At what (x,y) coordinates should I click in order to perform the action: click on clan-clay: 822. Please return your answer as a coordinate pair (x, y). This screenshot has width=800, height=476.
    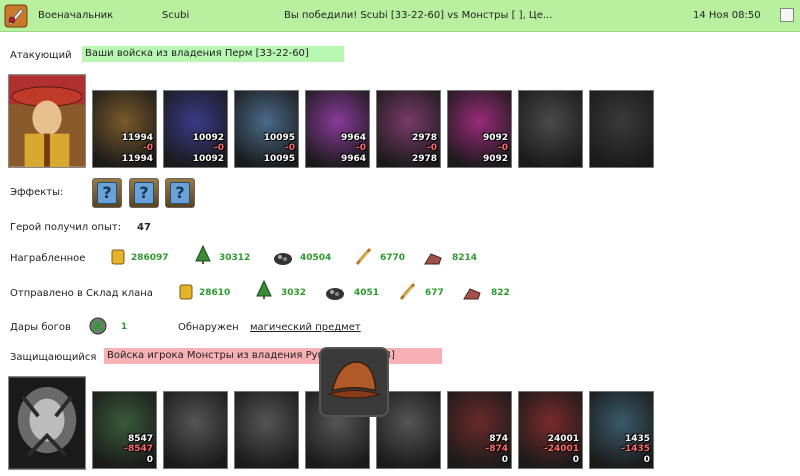
    Looking at the image, I should click on (500, 293).